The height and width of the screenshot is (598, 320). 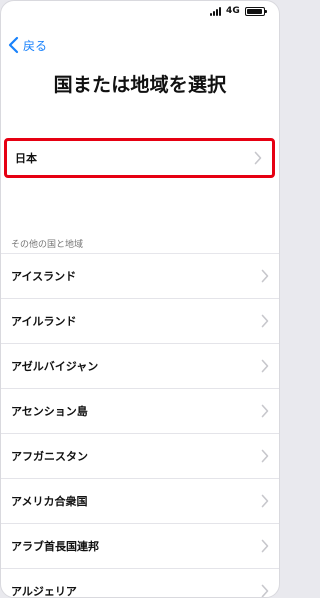 What do you see at coordinates (140, 410) in the screenshot?
I see `country-item: アセンション島` at bounding box center [140, 410].